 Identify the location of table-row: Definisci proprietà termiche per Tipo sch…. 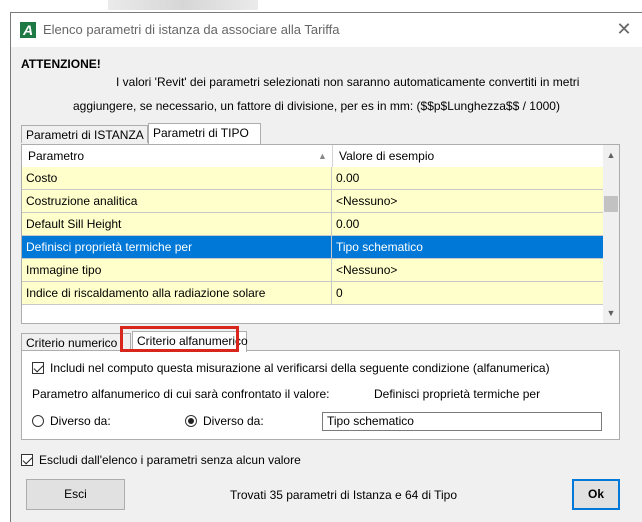
(313, 247).